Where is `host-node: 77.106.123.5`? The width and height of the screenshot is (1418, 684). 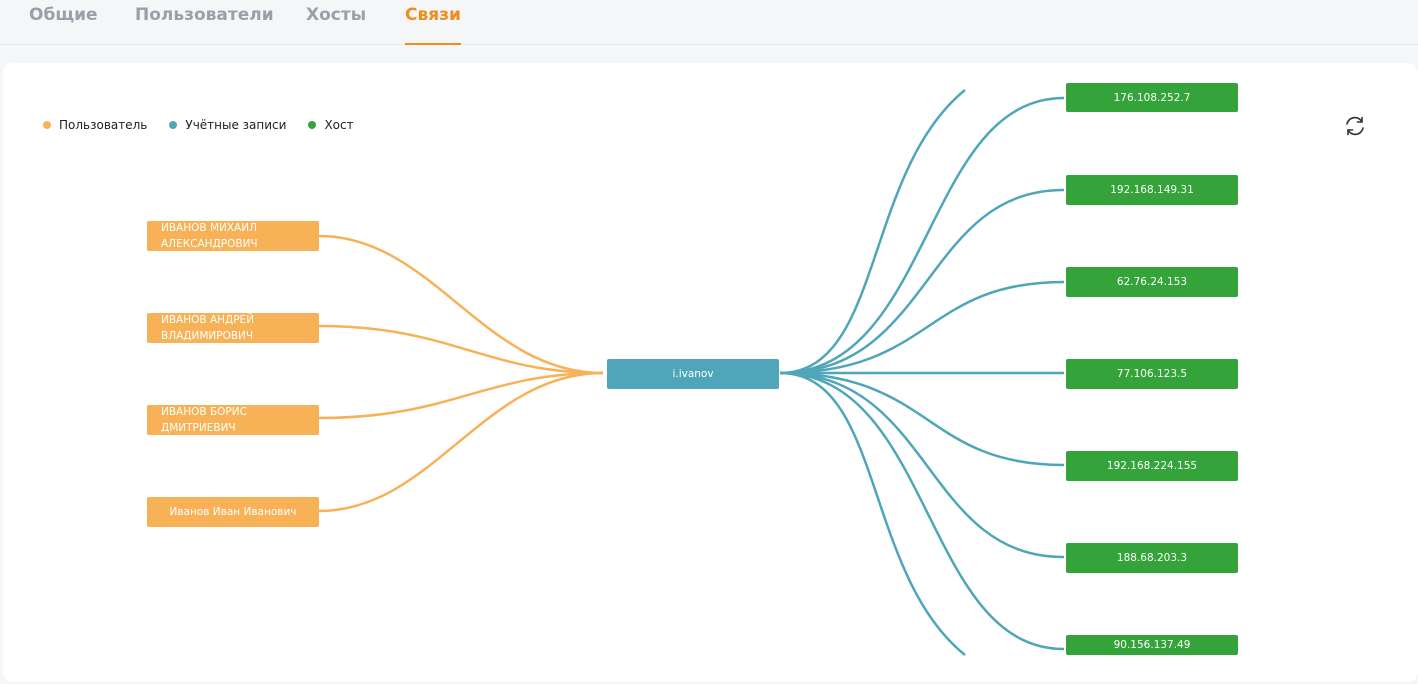
host-node: 77.106.123.5 is located at coordinates (1152, 374).